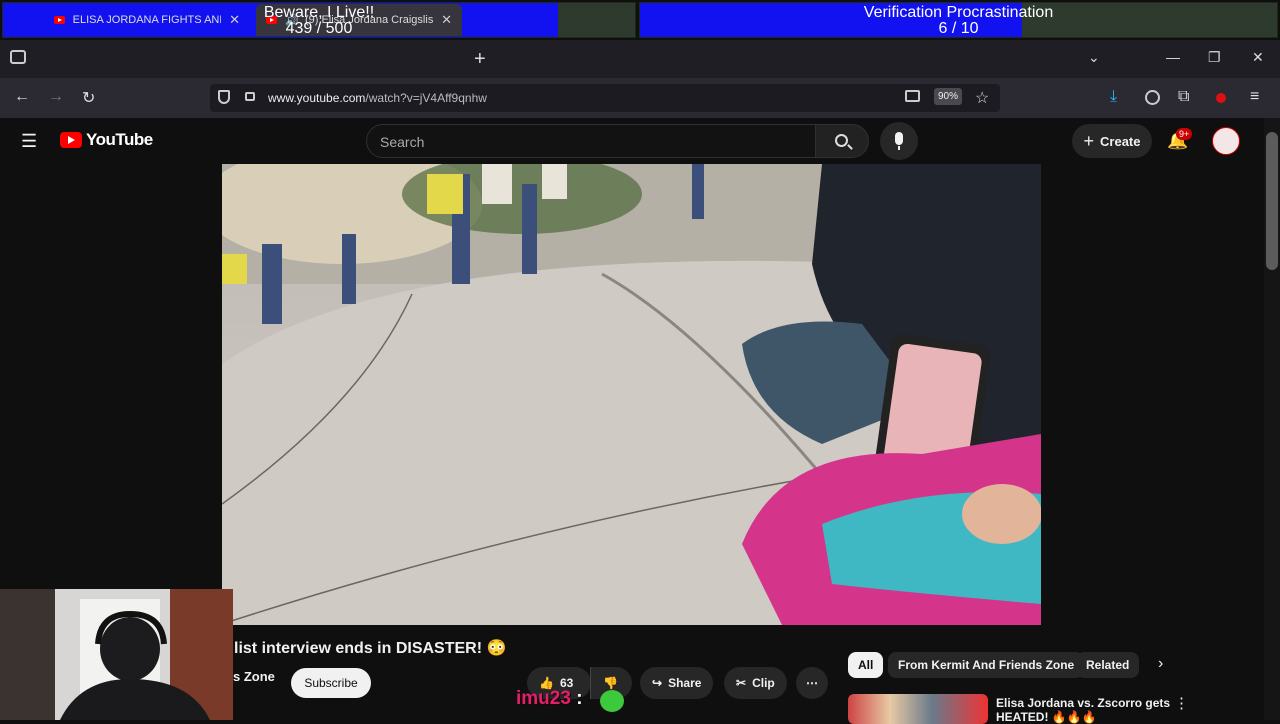  What do you see at coordinates (610, 683) in the screenshot?
I see `thumbs-down-icon: 👎` at bounding box center [610, 683].